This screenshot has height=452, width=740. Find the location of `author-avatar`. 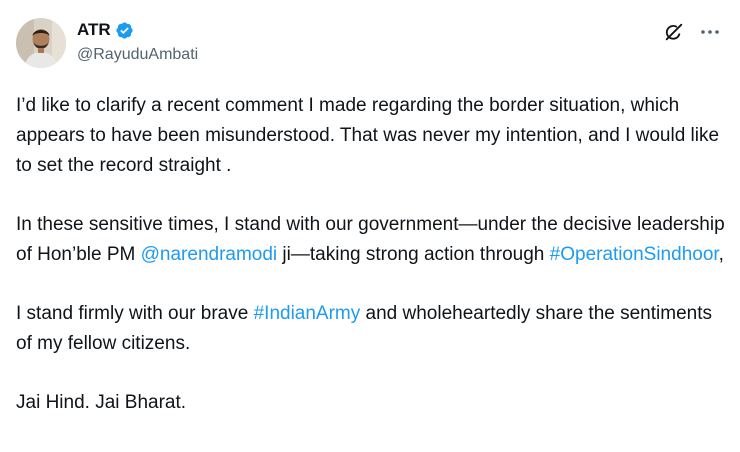

author-avatar is located at coordinates (41, 43).